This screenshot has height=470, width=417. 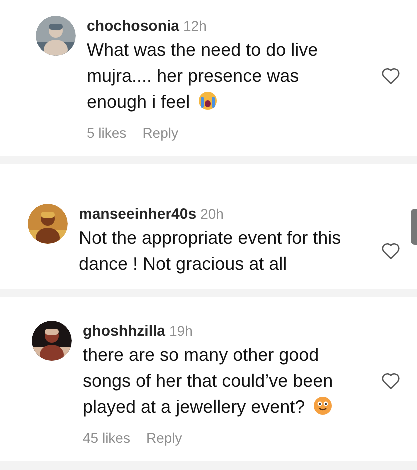 What do you see at coordinates (124, 332) in the screenshot?
I see `username: ghoshhzilla` at bounding box center [124, 332].